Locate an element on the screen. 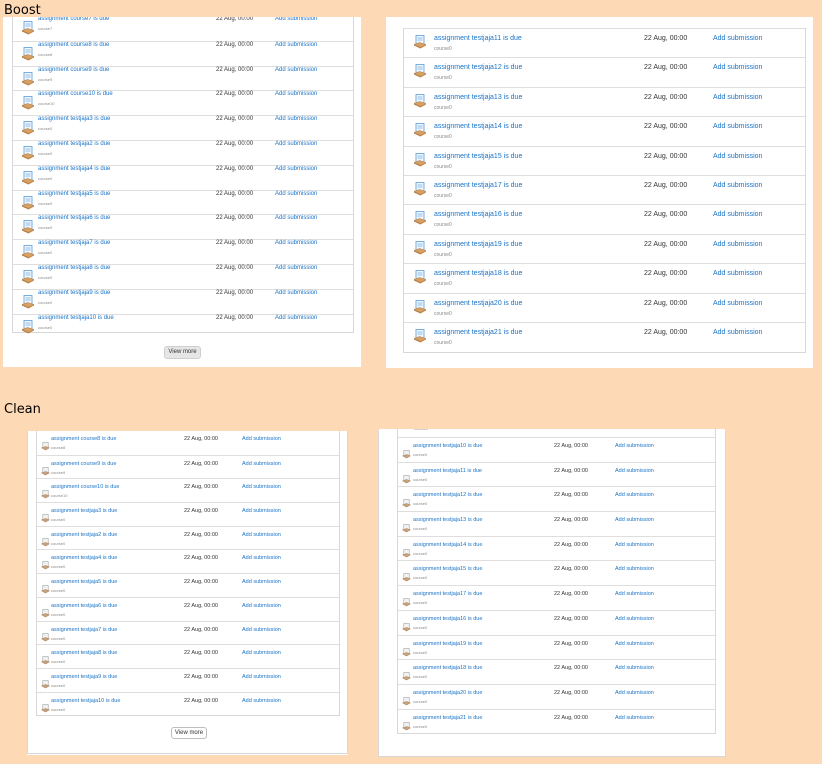 This screenshot has height=764, width=822. clean-left-view-more-button: View more is located at coordinates (189, 733).